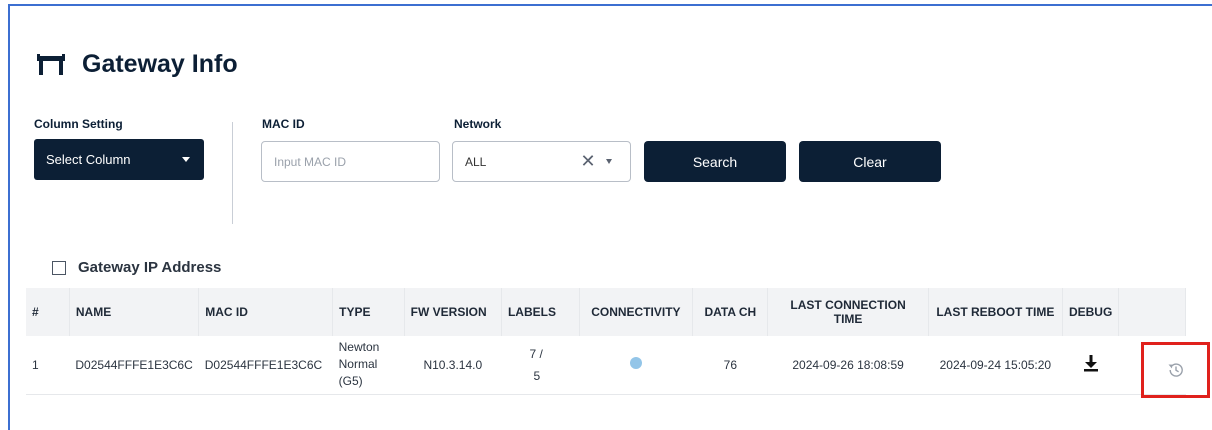 Image resolution: width=1212 pixels, height=430 pixels. I want to click on select-column-dropdown: Select Column, so click(119, 159).